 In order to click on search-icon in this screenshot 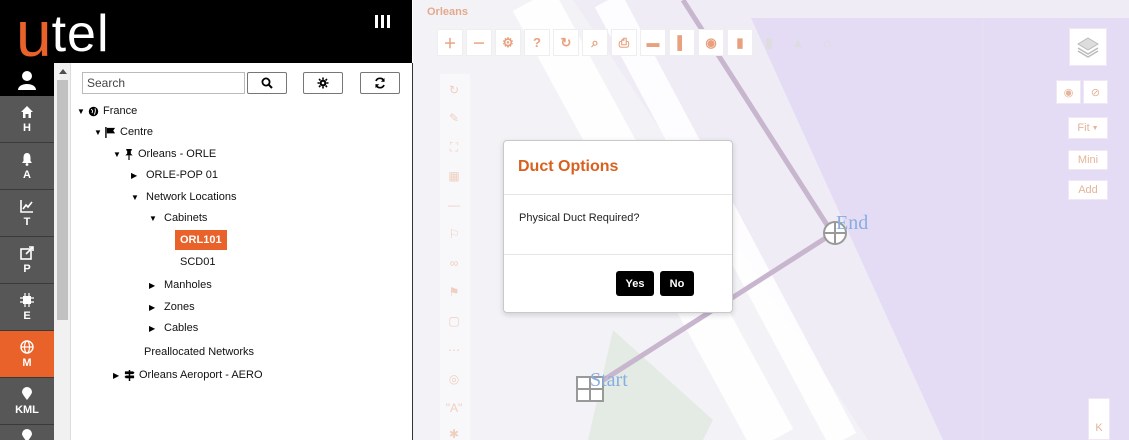, I will do `click(267, 83)`.